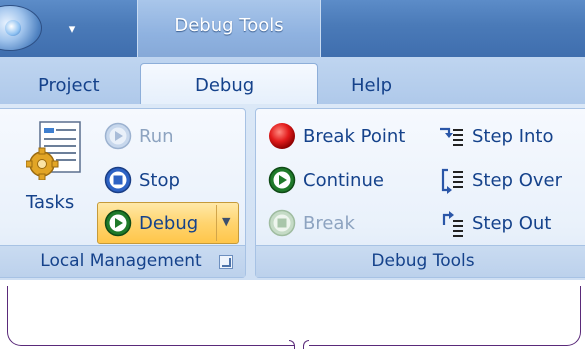 The width and height of the screenshot is (585, 349). Describe the element at coordinates (118, 223) in the screenshot. I see `debug-icon` at that location.